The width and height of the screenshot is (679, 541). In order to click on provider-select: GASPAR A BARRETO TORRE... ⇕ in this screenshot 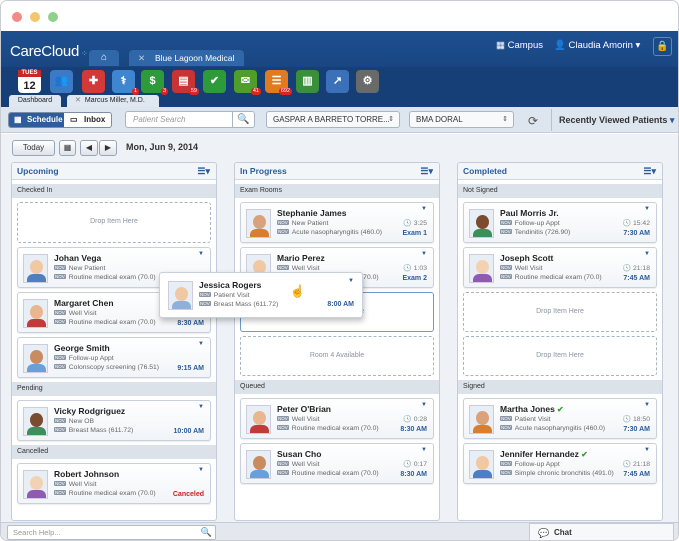, I will do `click(333, 119)`.